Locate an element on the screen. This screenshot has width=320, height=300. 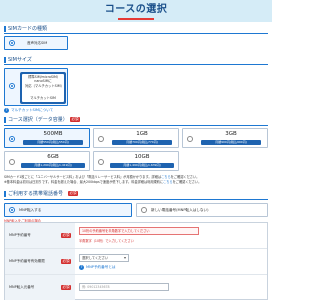
plan-option-3gb: 3GB 月額900円(税込990円) is located at coordinates (225, 138).